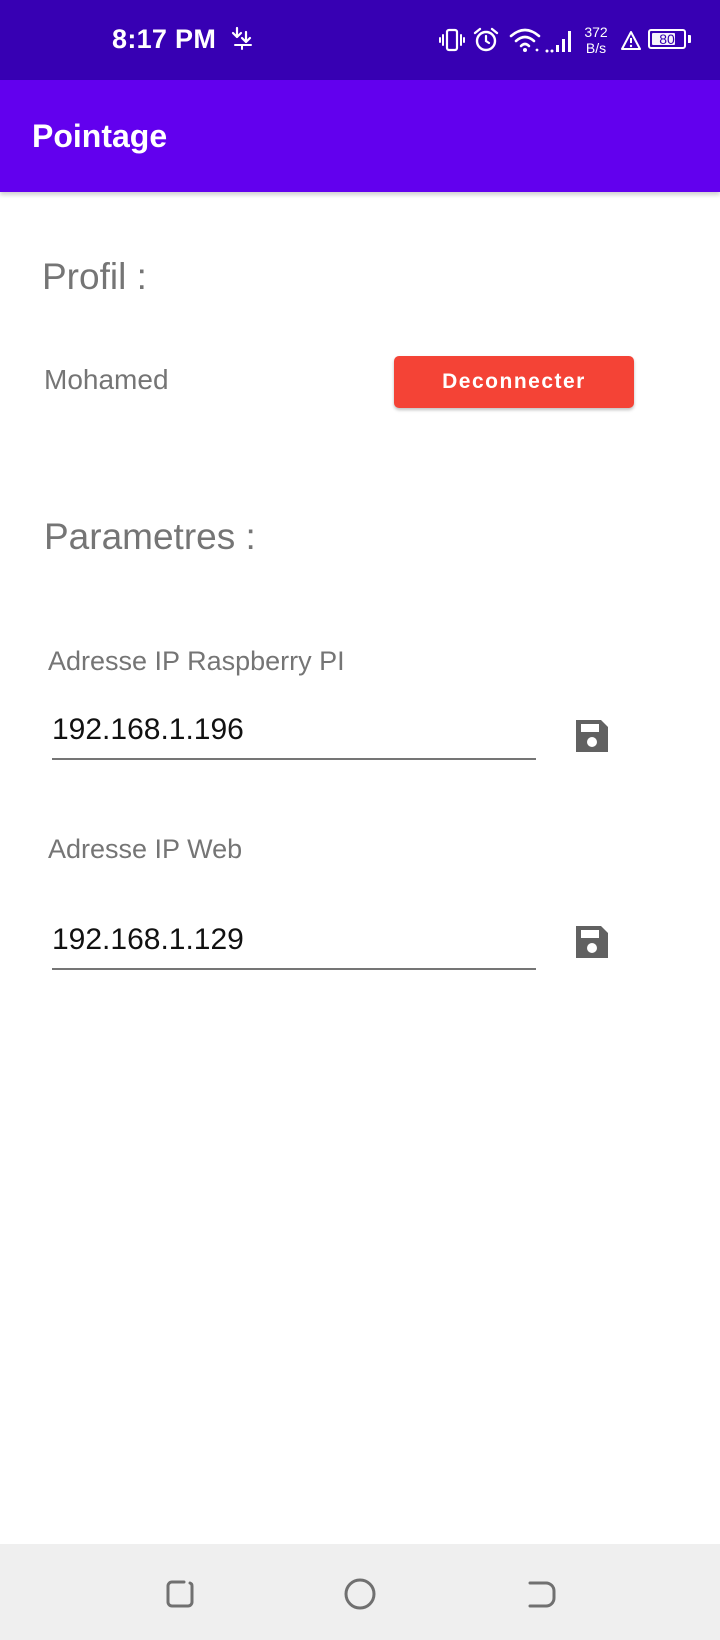  What do you see at coordinates (540, 1594) in the screenshot?
I see `back-icon` at bounding box center [540, 1594].